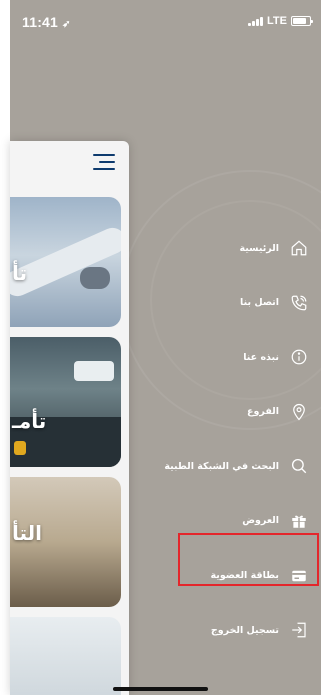 The height and width of the screenshot is (695, 321). I want to click on search-icon, so click(299, 466).